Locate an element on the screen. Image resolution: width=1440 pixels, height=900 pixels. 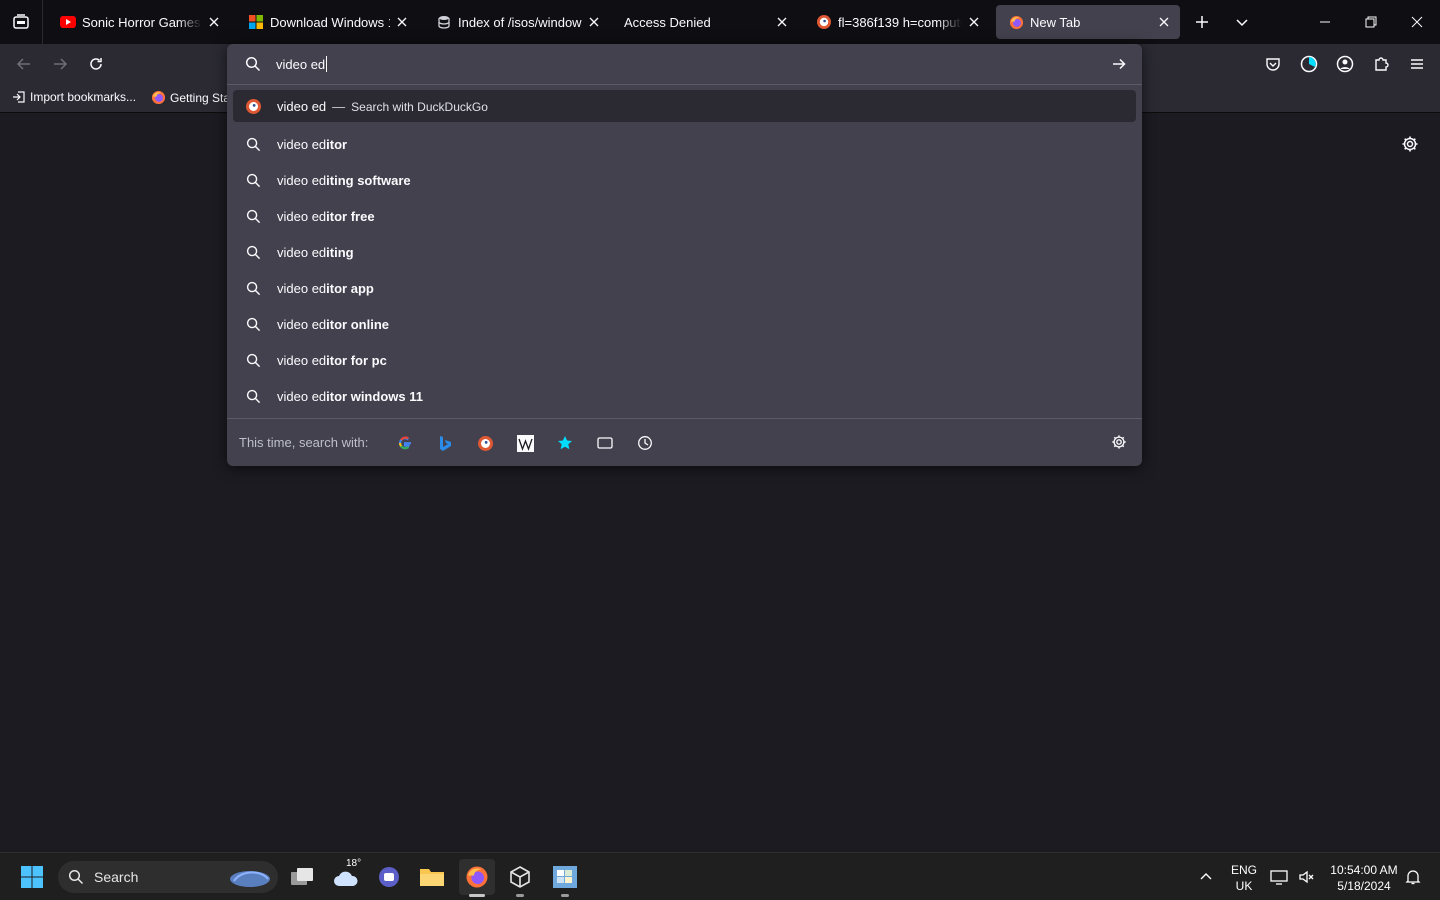
chat-icon is located at coordinates (389, 877).